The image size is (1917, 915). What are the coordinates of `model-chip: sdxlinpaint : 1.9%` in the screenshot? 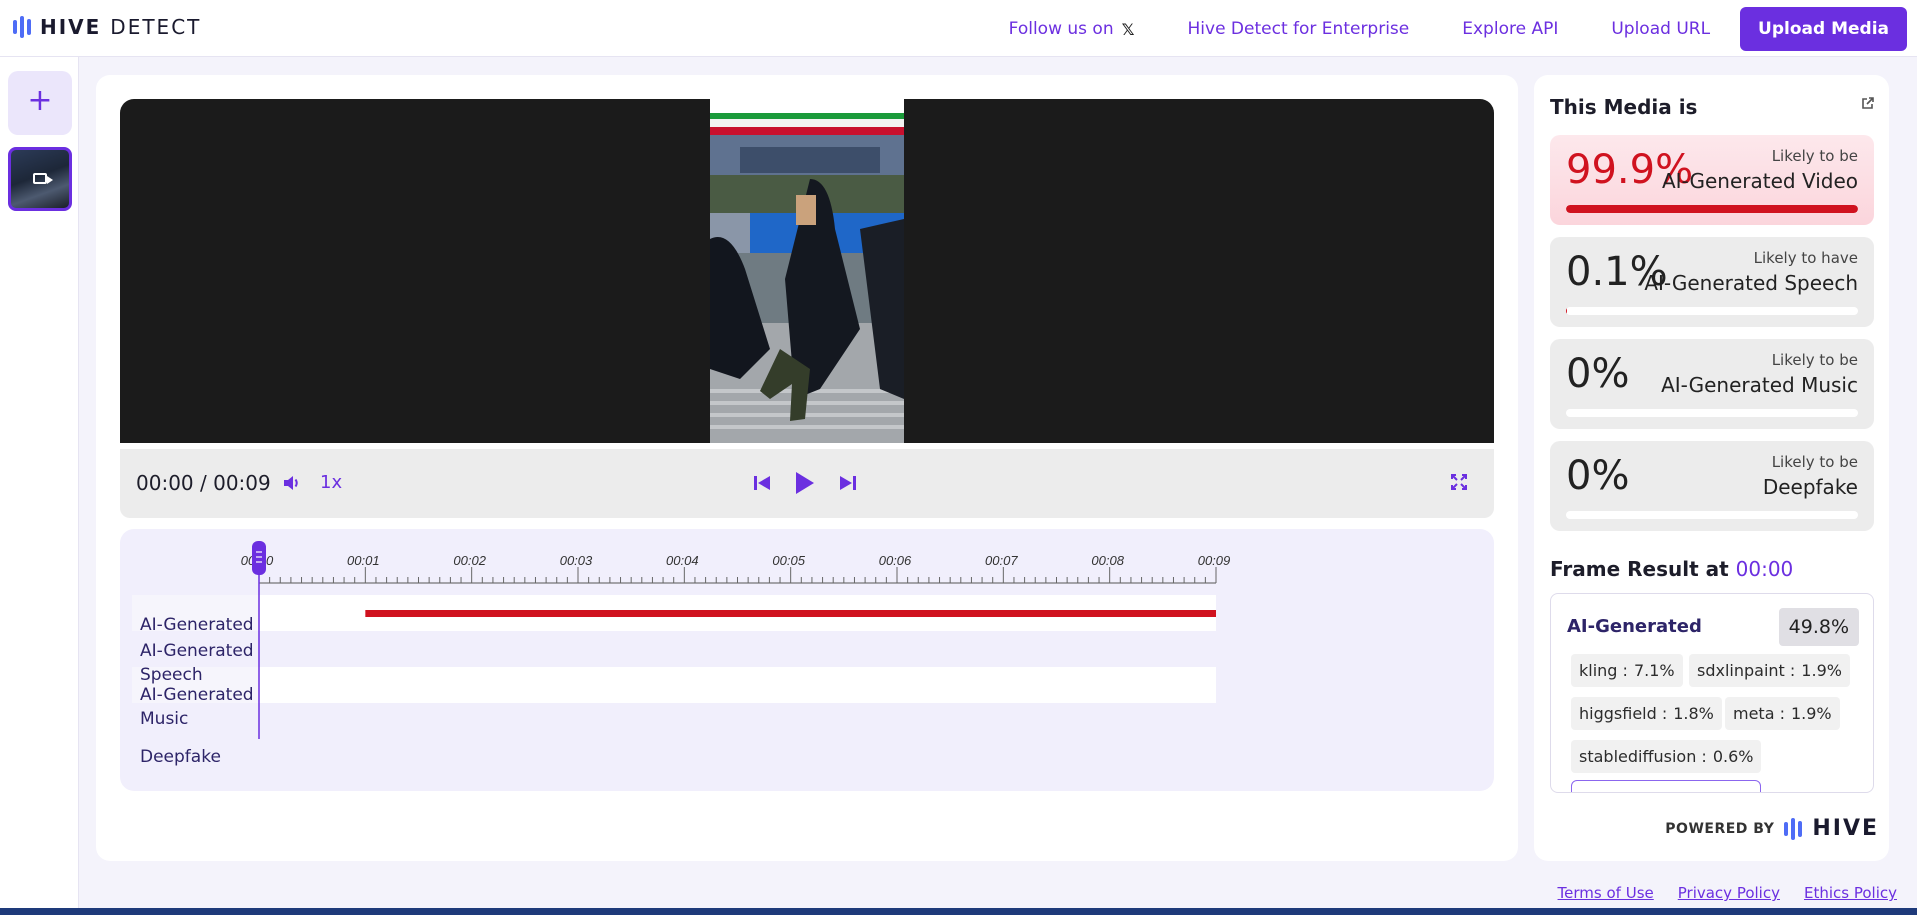 It's located at (1769, 670).